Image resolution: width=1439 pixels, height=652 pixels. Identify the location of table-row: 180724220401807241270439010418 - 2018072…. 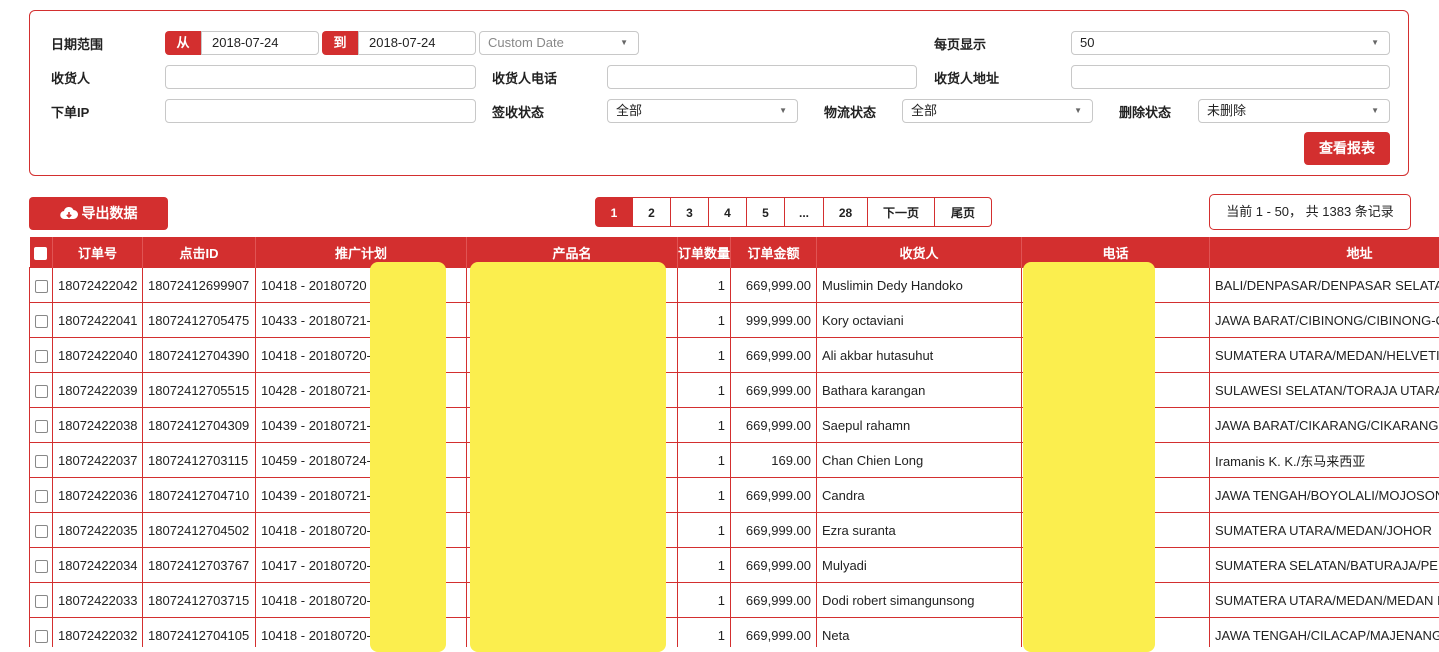
(734, 355).